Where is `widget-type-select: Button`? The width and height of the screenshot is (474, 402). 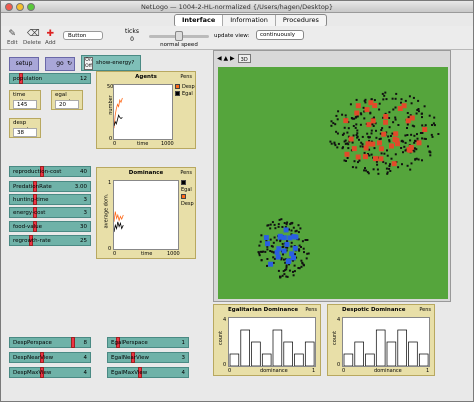 widget-type-select: Button is located at coordinates (83, 35).